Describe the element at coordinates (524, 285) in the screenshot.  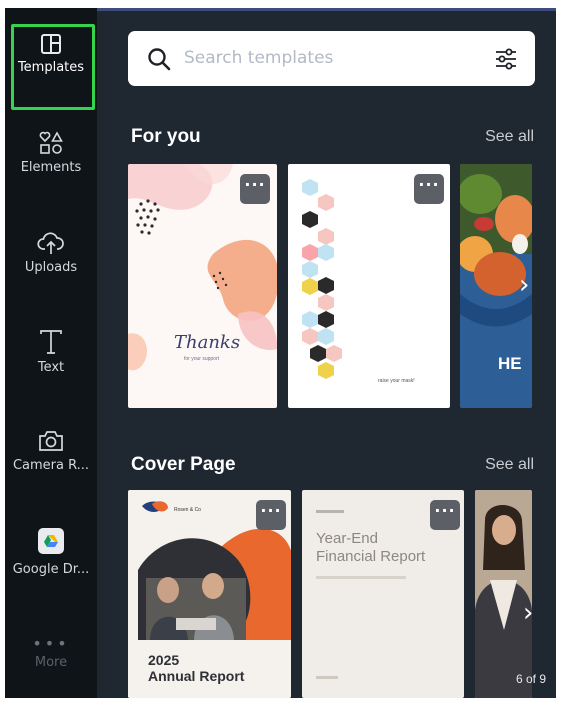
I see `carousel-next-arrow-for-you: ›` at that location.